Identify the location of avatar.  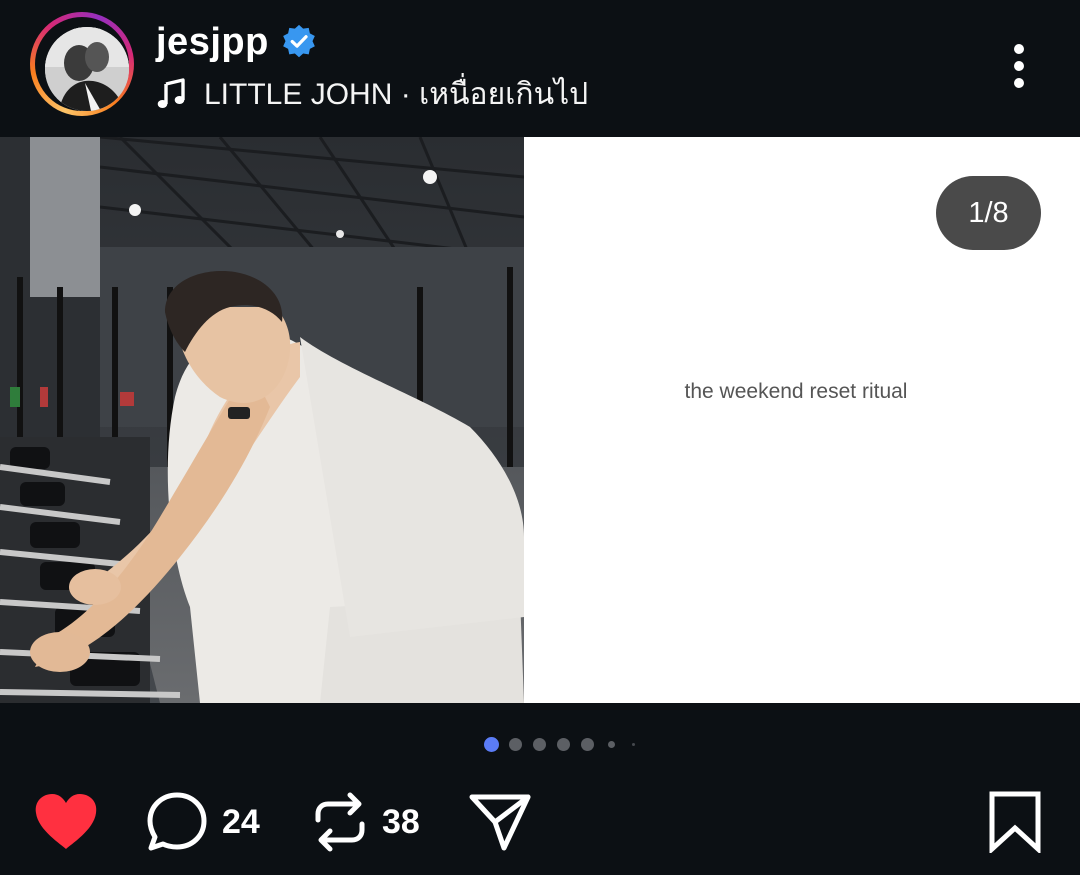
(87, 69).